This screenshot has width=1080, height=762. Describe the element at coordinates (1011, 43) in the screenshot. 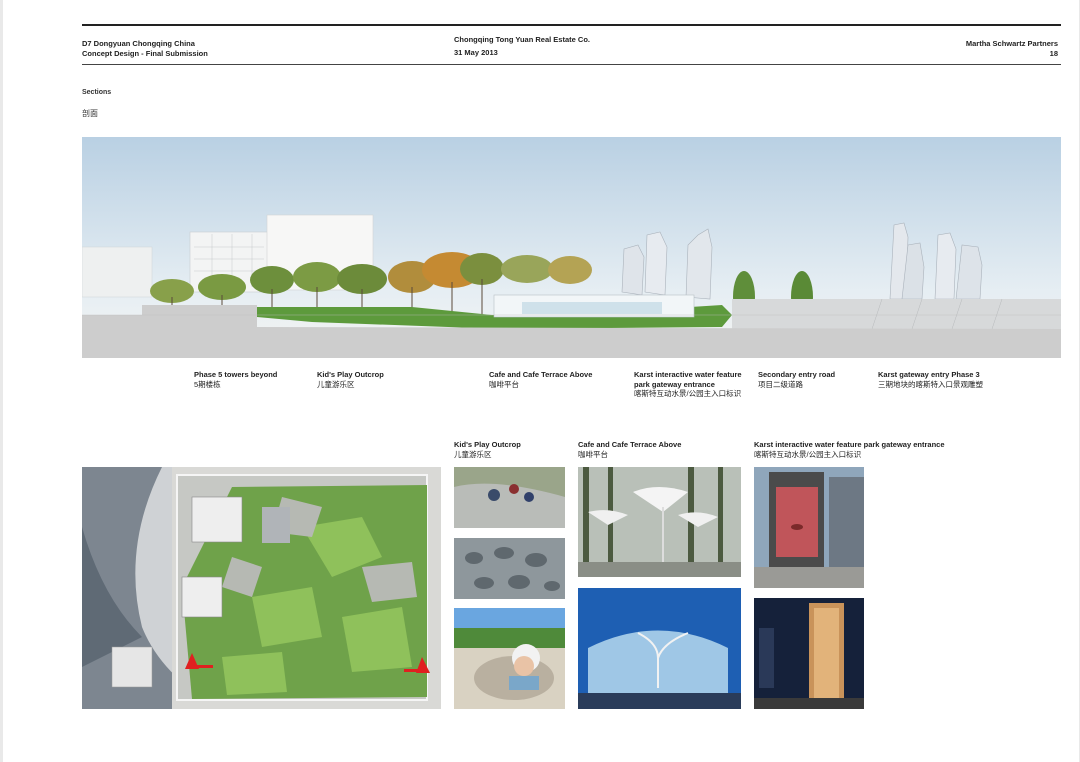

I see `firm-name: Martha Schwartz Partners` at that location.